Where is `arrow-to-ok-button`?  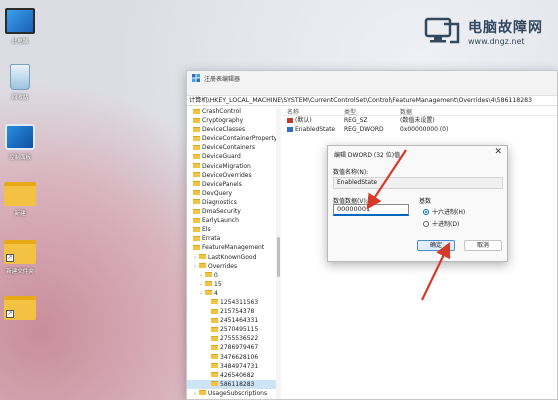 arrow-to-ok-button is located at coordinates (436, 271).